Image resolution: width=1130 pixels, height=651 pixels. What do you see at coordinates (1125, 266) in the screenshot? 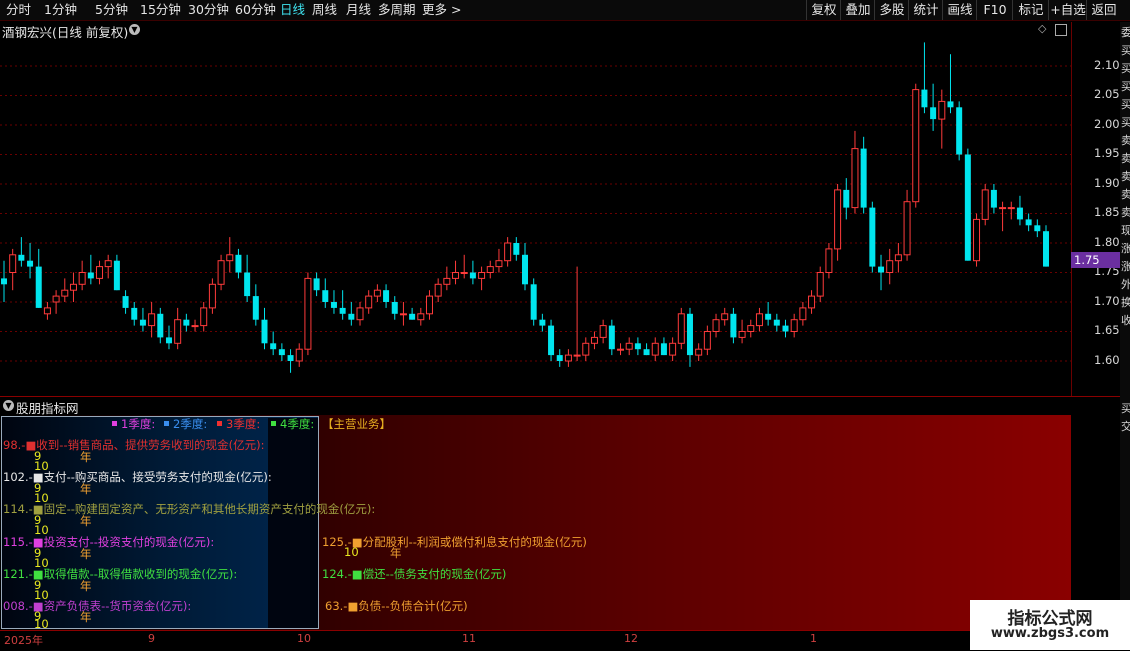
I see `side-char: 涨` at bounding box center [1125, 266].